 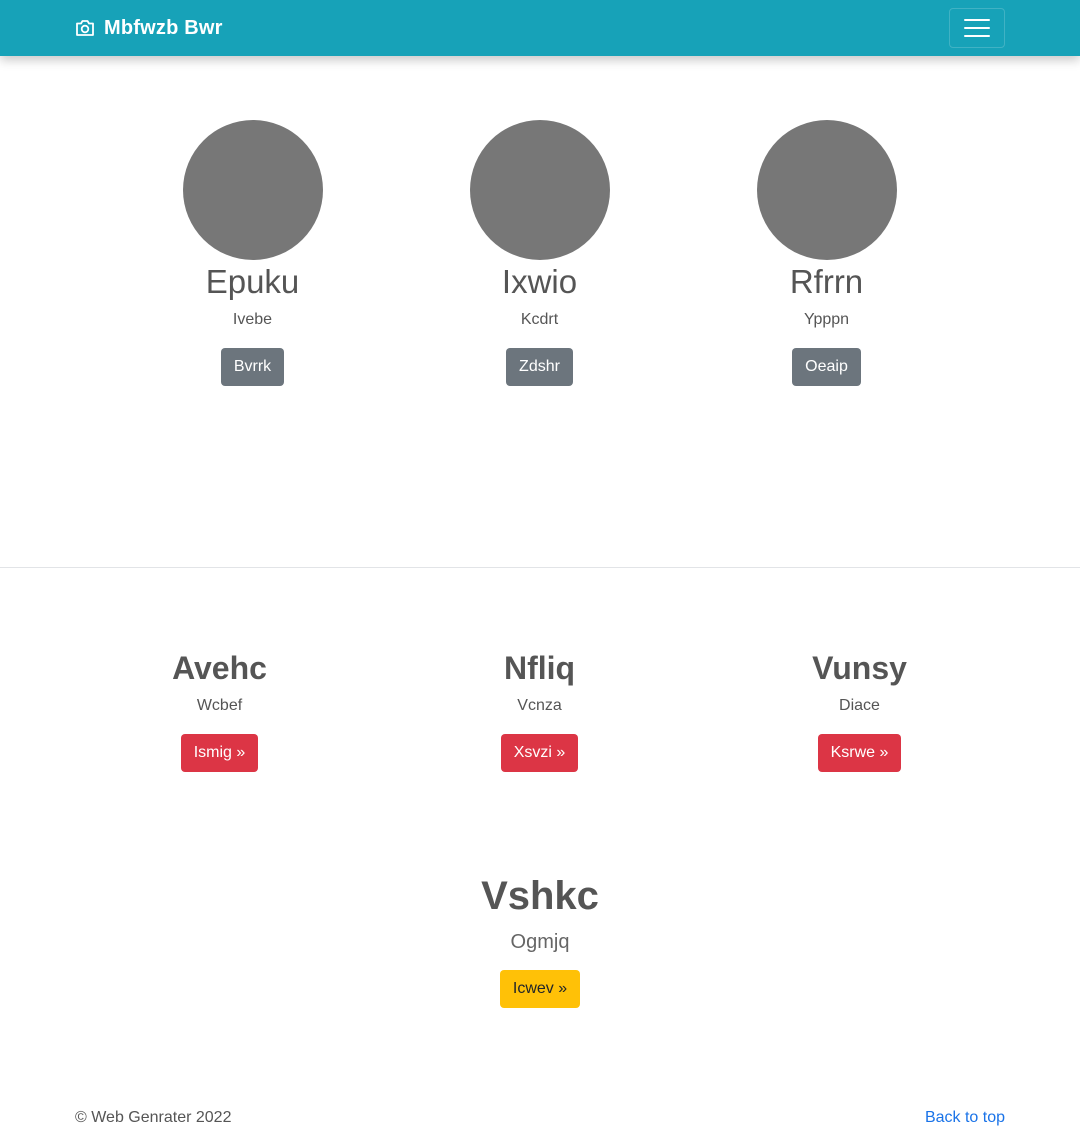 I want to click on album-card-name: Rfrrn, so click(x=826, y=281).